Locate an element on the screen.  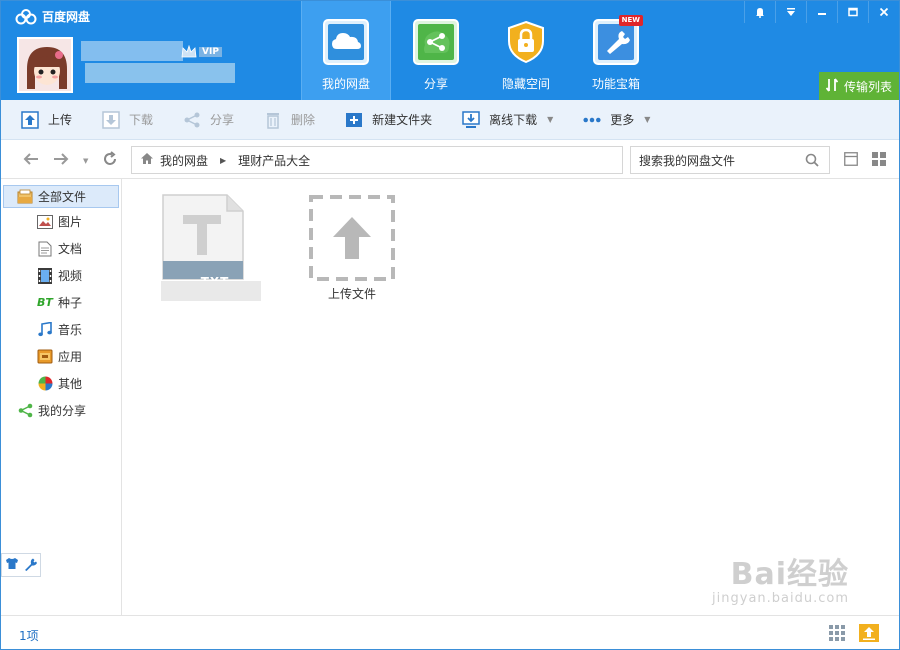
upload-tile-label: 上传文件 is located at coordinates (351, 294).